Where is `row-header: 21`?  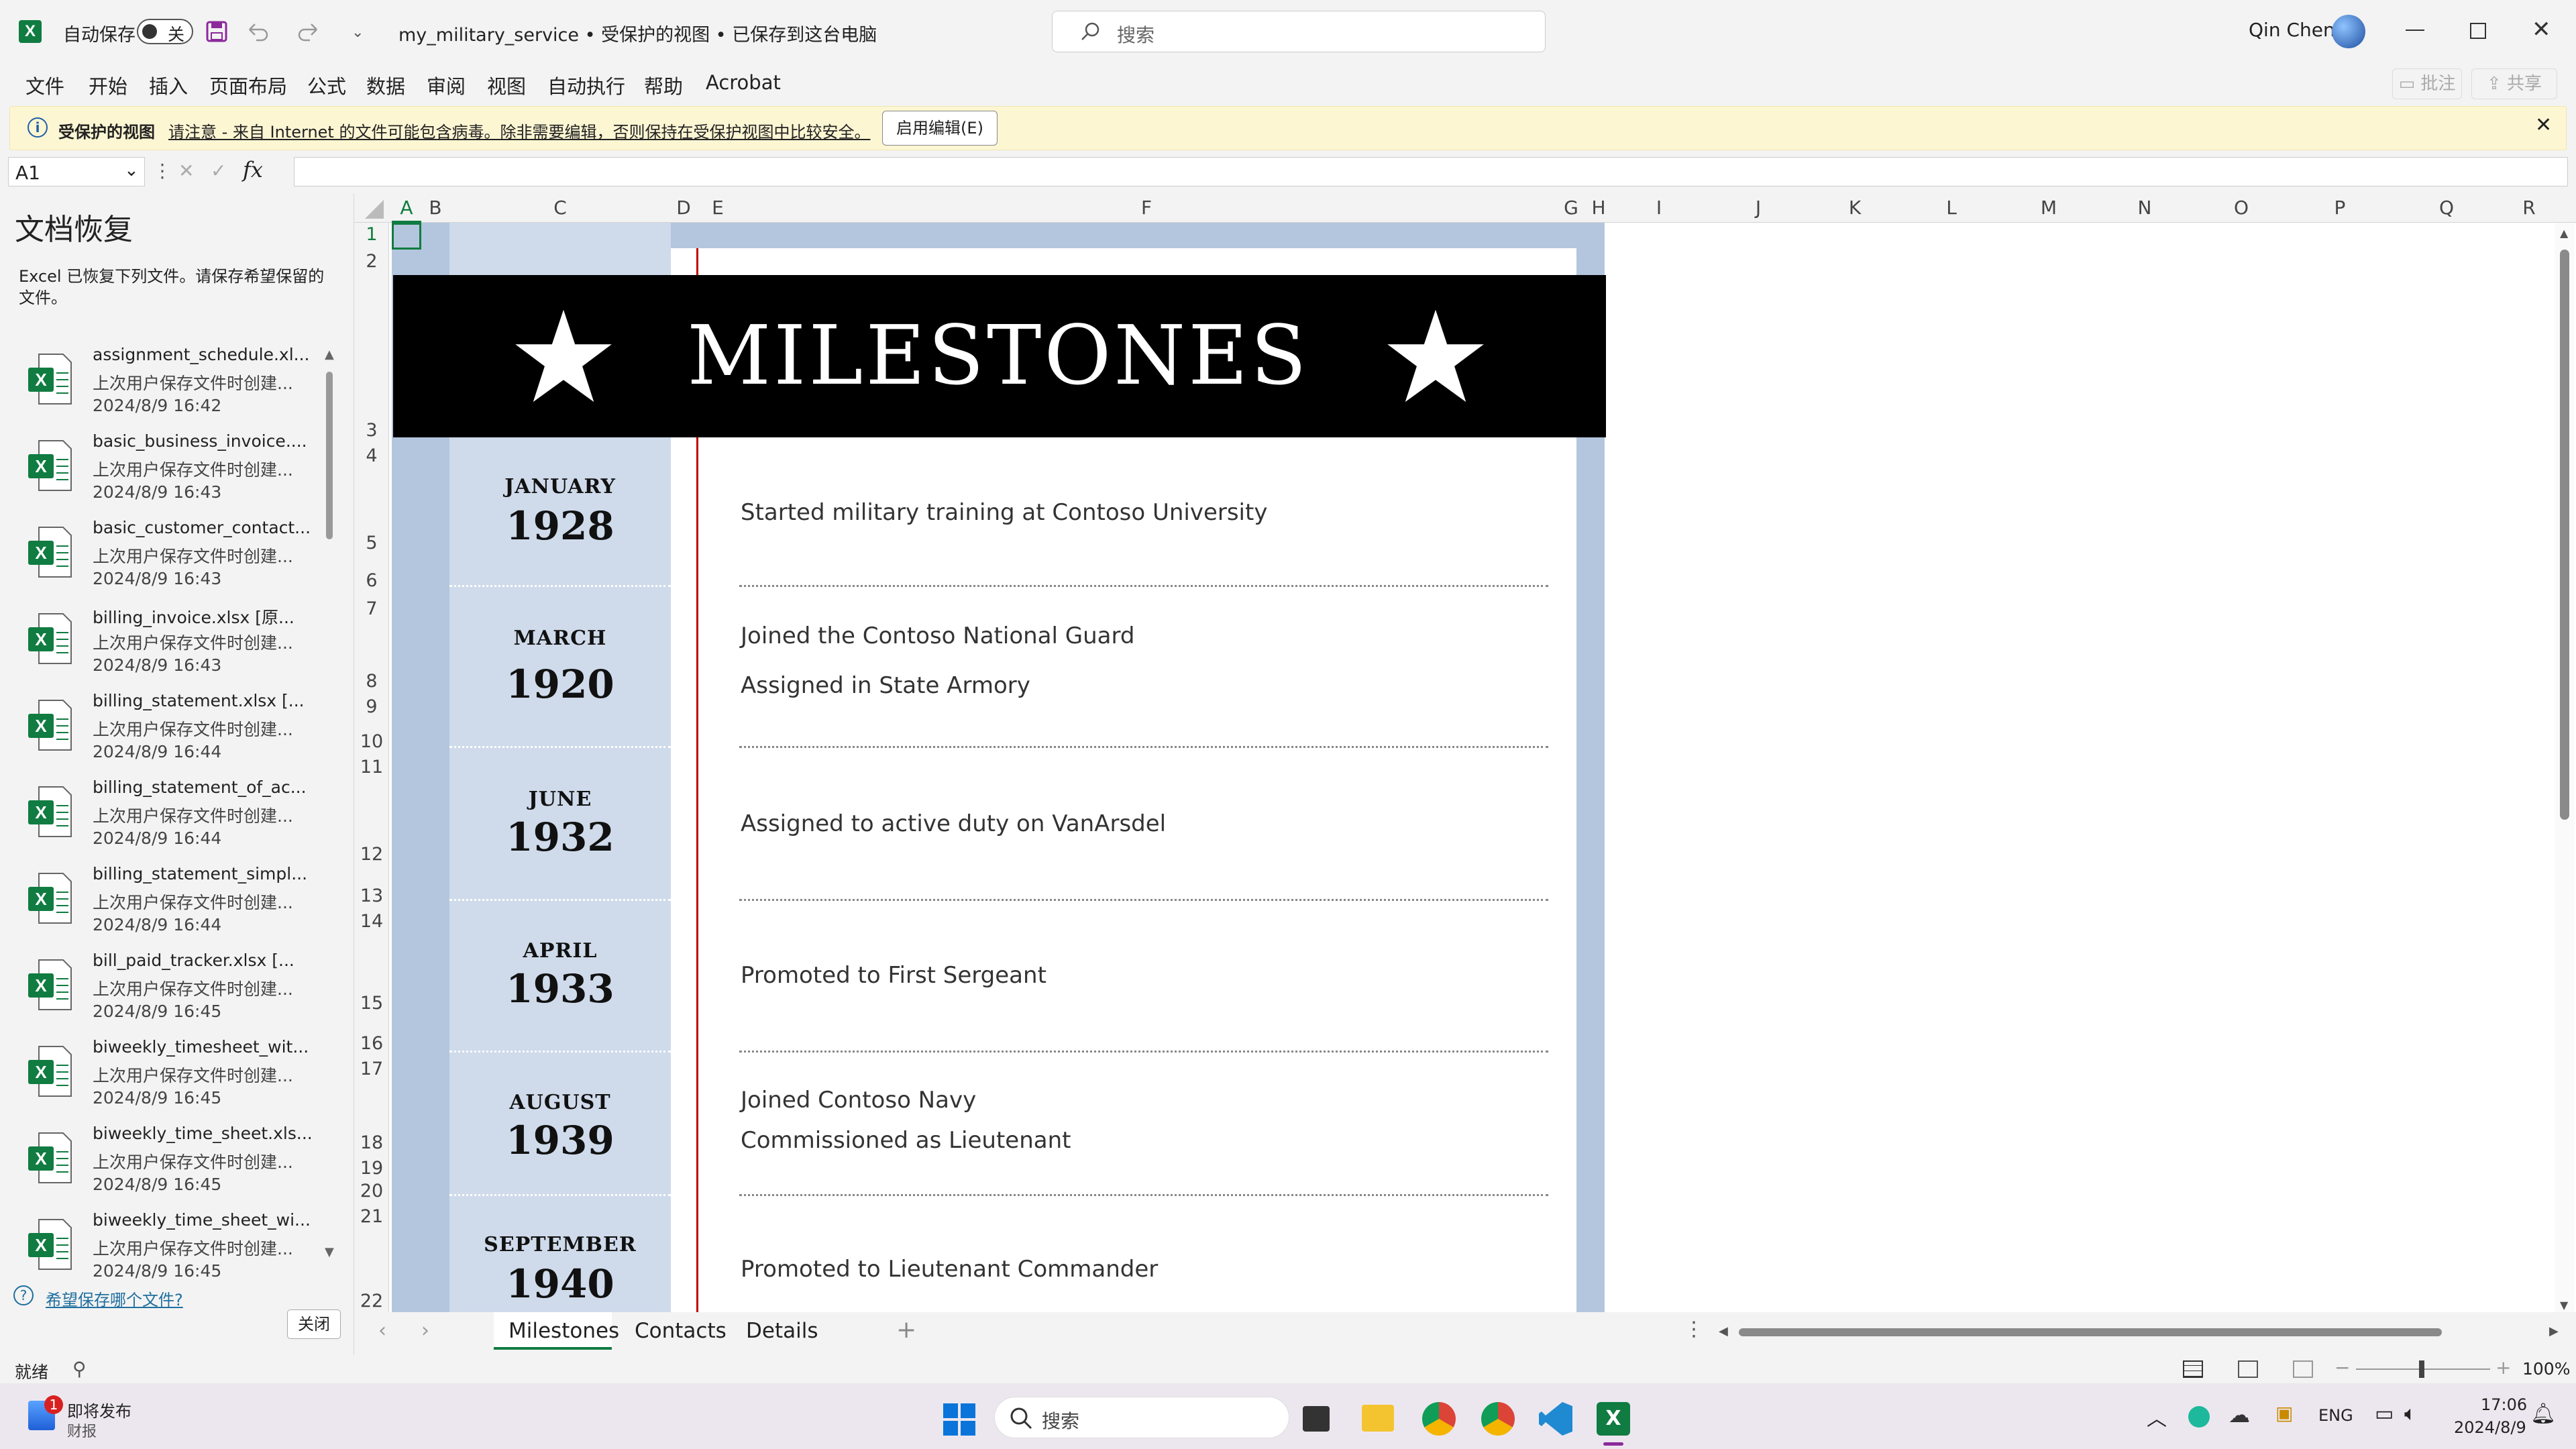 row-header: 21 is located at coordinates (371, 1217).